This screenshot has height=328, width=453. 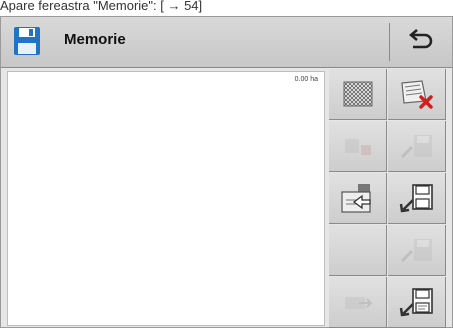 I want to click on export-to-usb-icon, so click(x=355, y=198).